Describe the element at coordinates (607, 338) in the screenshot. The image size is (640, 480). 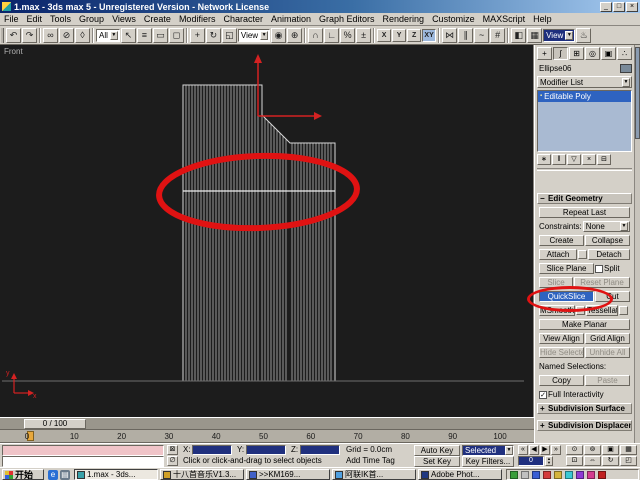
I see `grid-align-button: Grid Align` at that location.